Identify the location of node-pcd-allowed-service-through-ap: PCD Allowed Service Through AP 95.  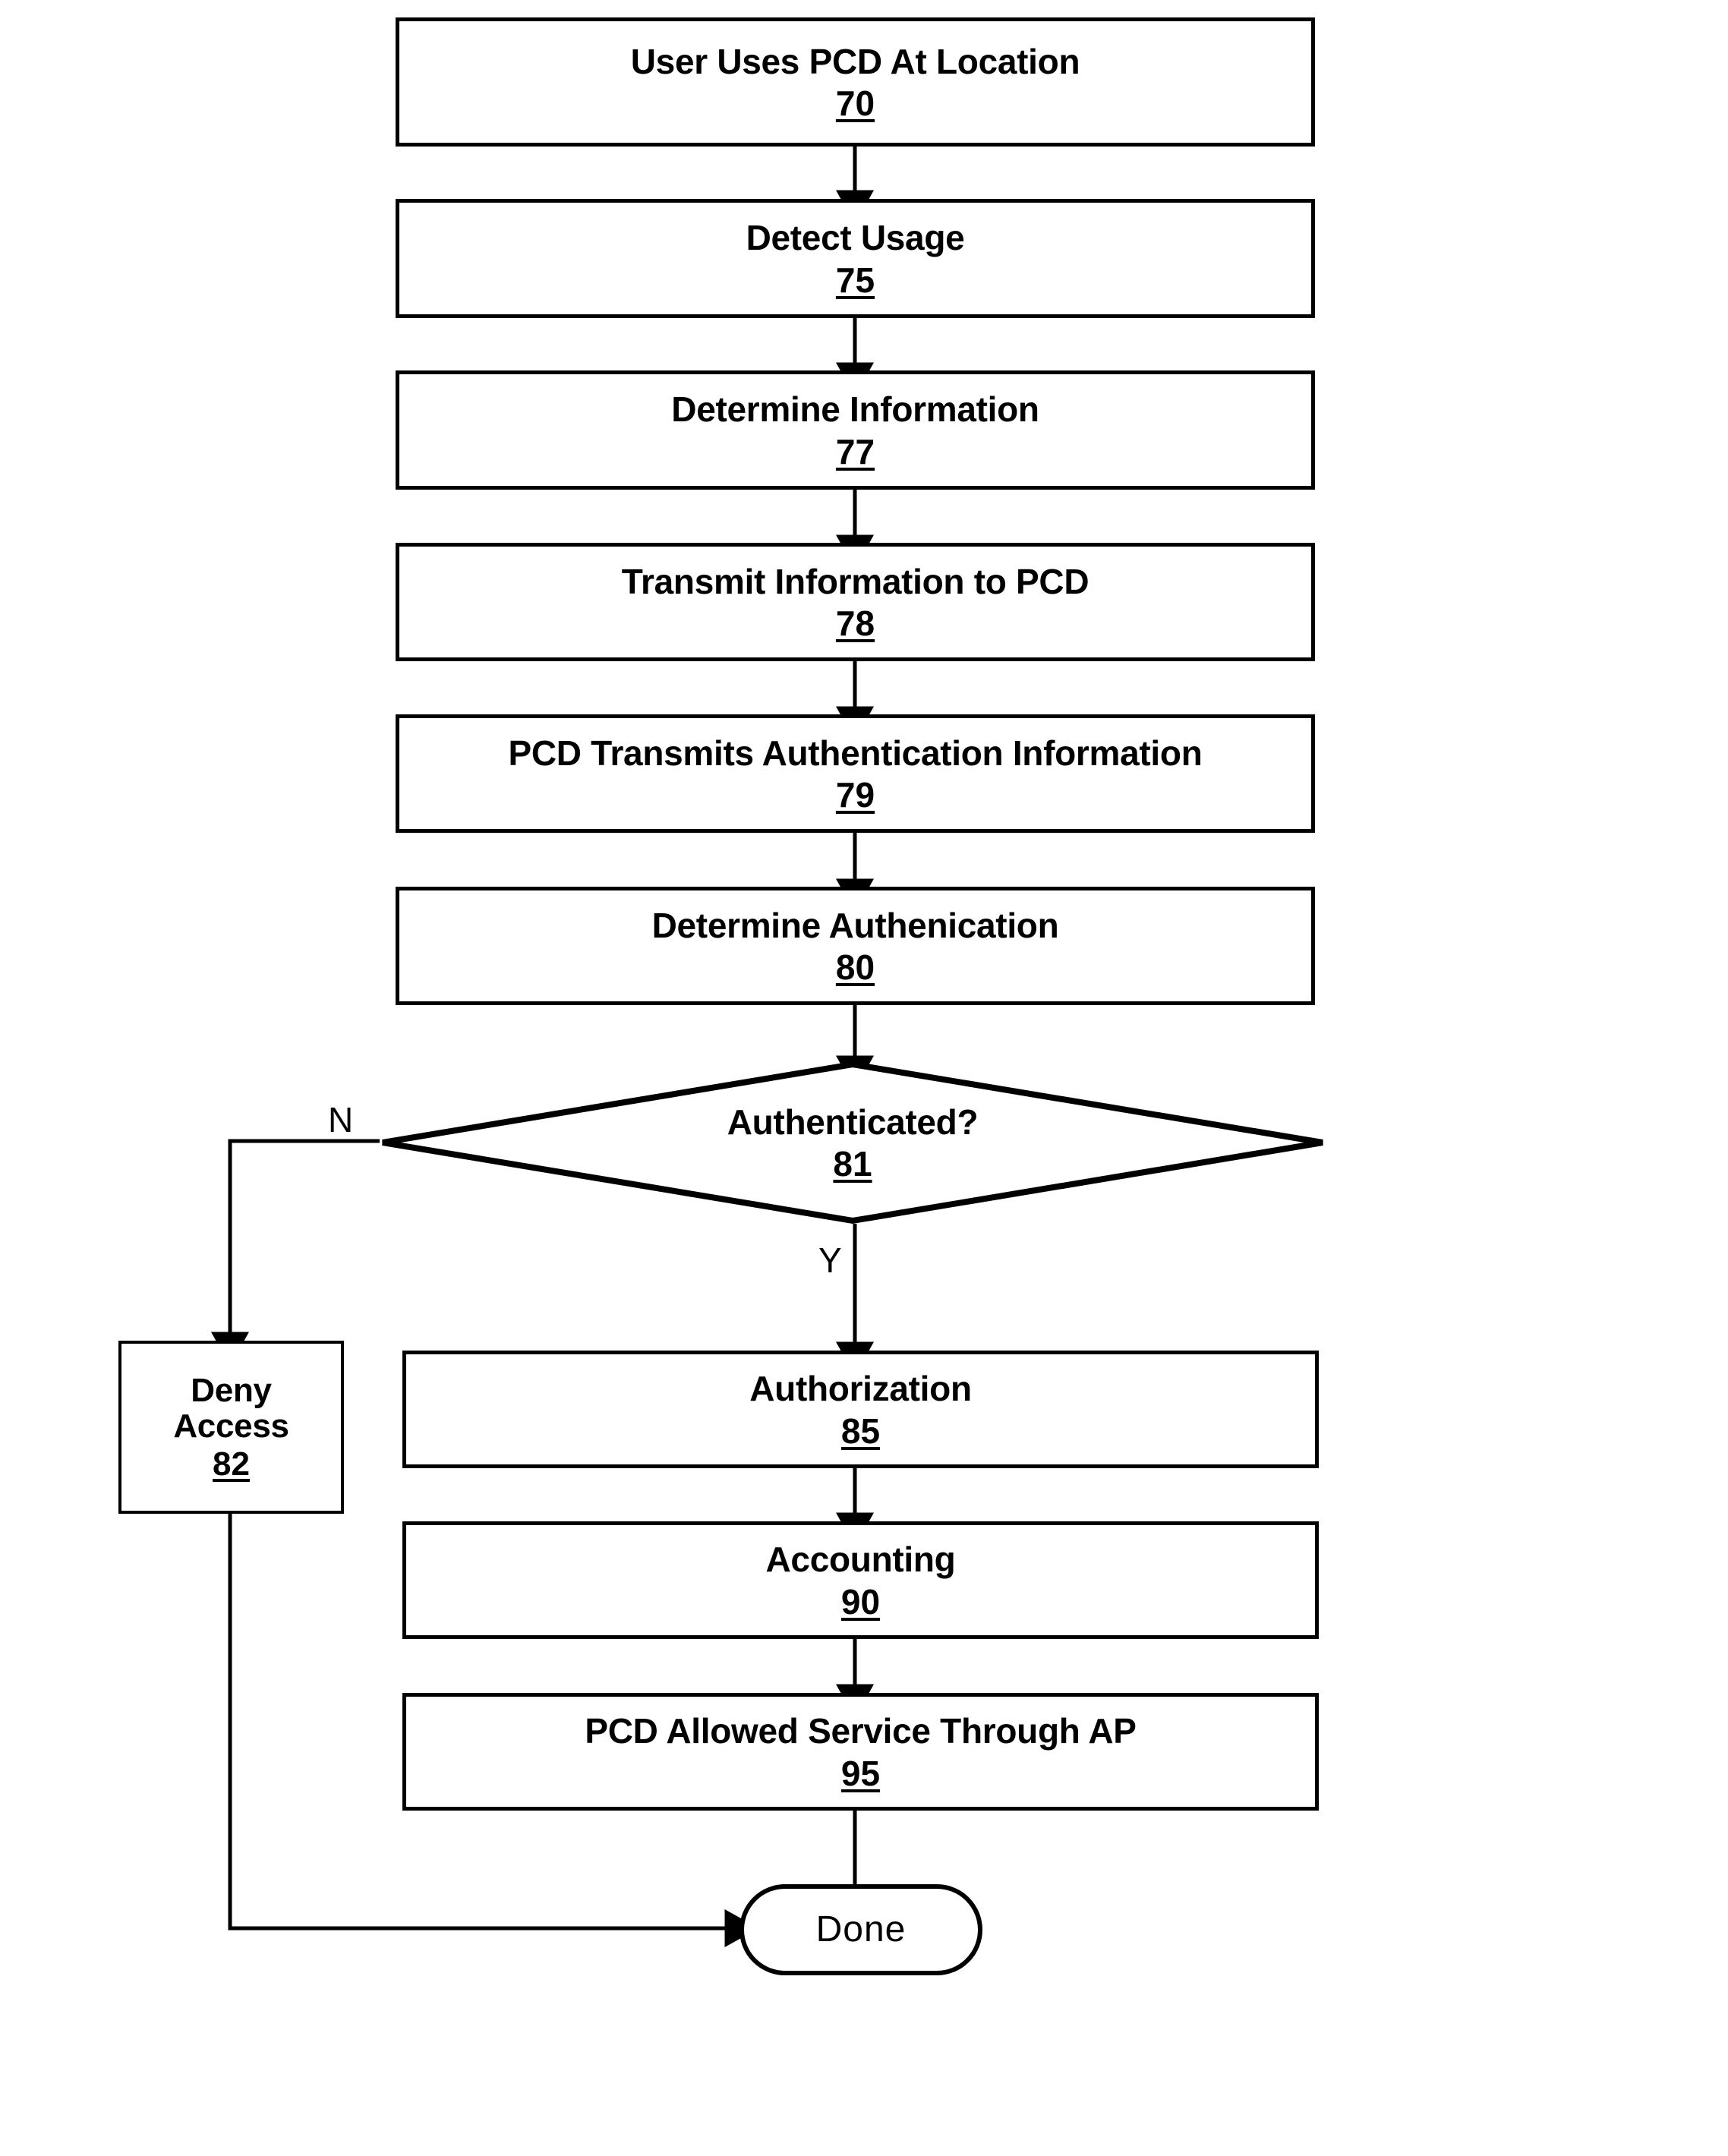
(860, 1752).